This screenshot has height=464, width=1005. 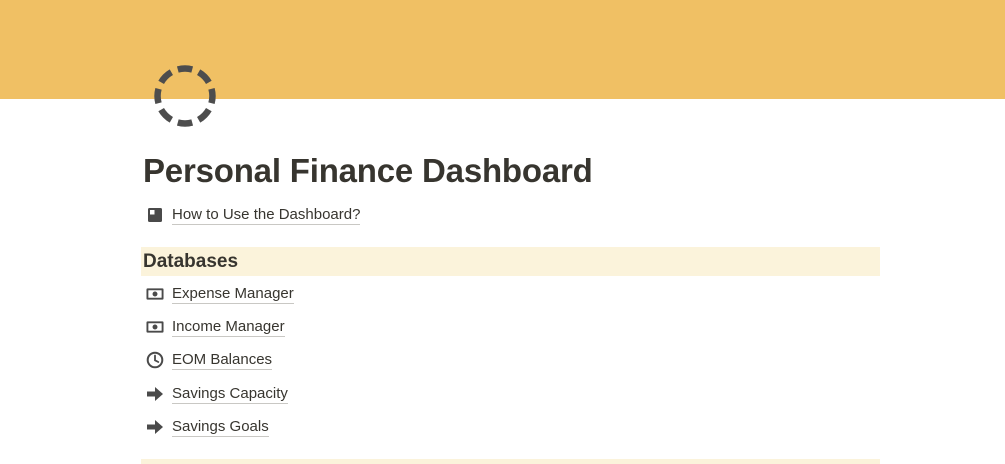 I want to click on link-savings-capacity-label: Savings Capacity, so click(x=230, y=394).